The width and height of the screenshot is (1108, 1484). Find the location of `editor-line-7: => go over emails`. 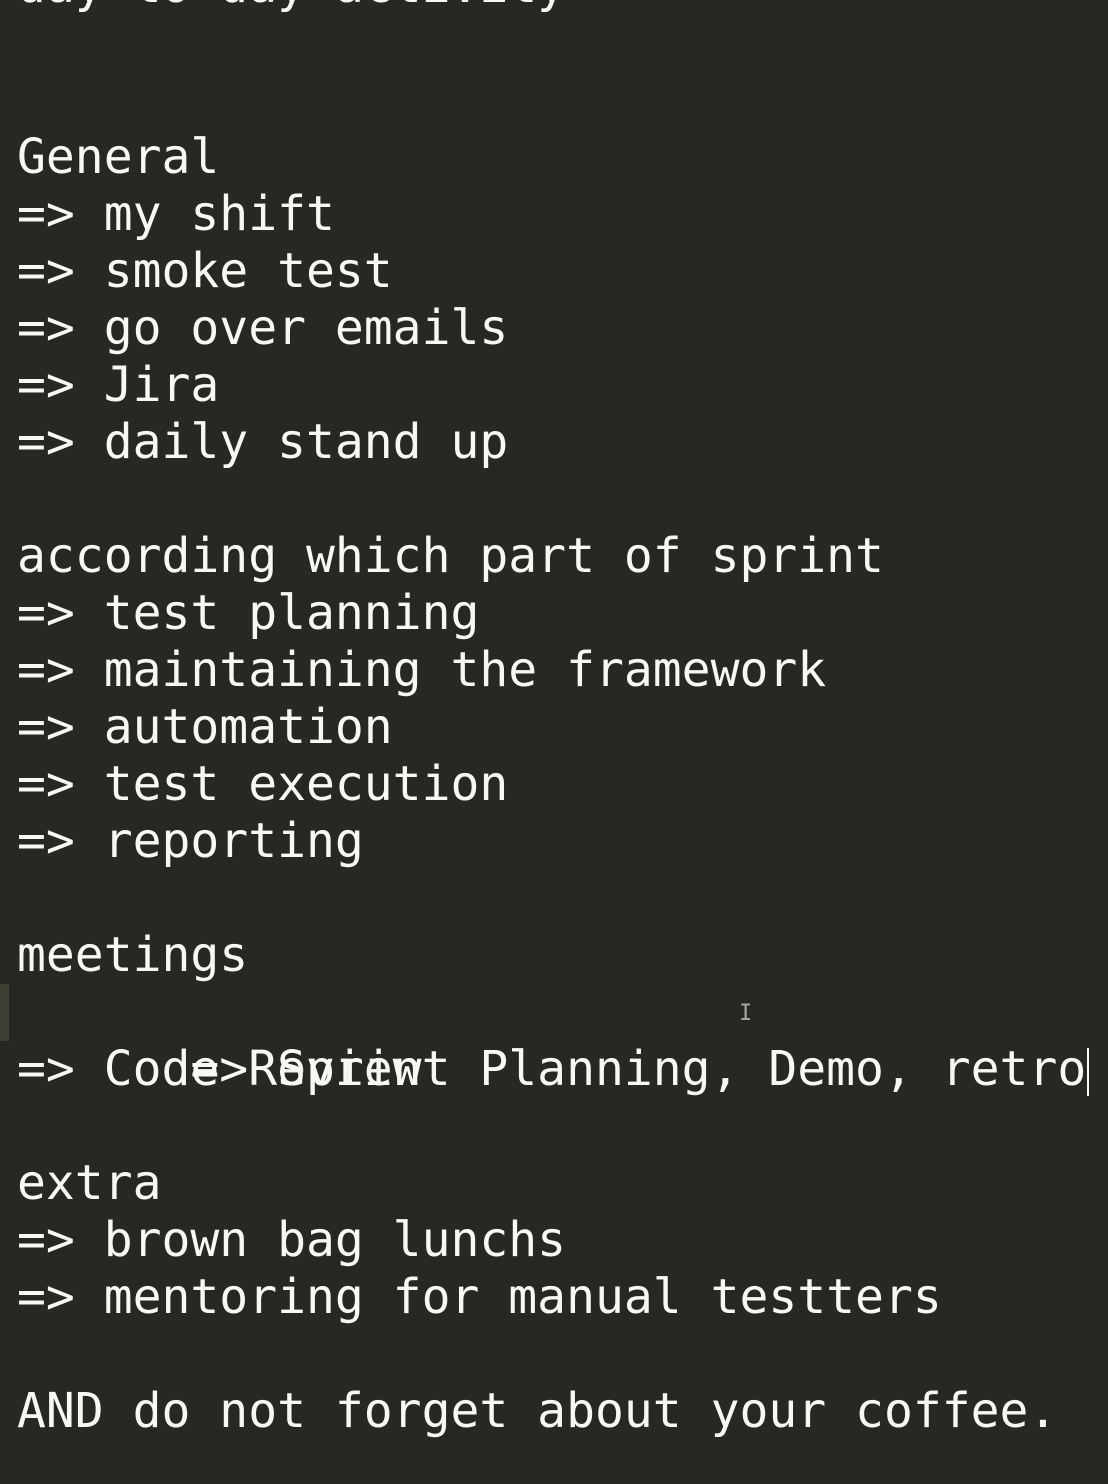

editor-line-7: => go over emails is located at coordinates (263, 328).